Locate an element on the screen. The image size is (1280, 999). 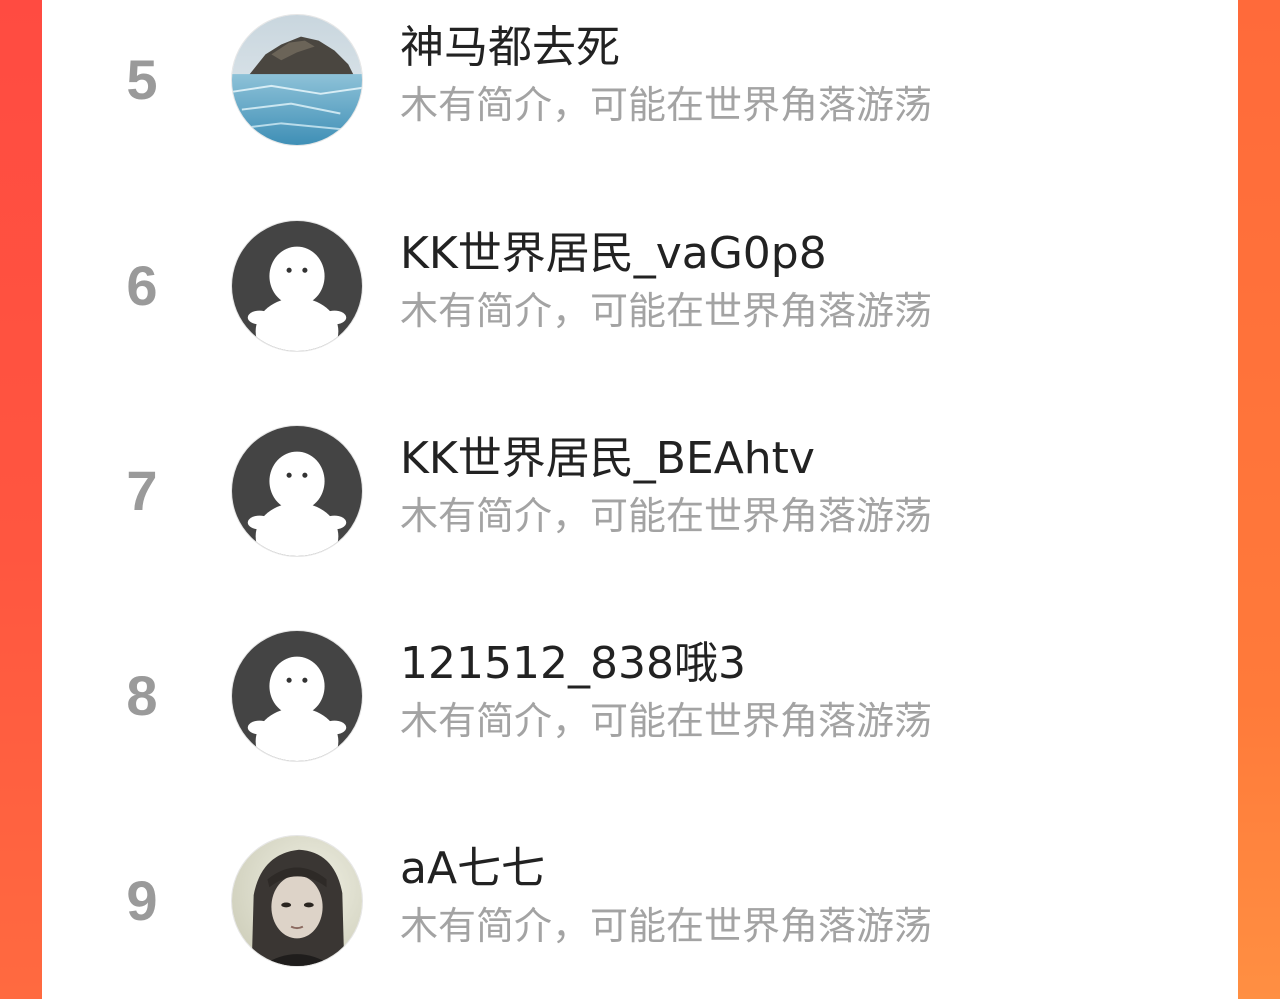
landscape-photo-icon is located at coordinates (297, 80).